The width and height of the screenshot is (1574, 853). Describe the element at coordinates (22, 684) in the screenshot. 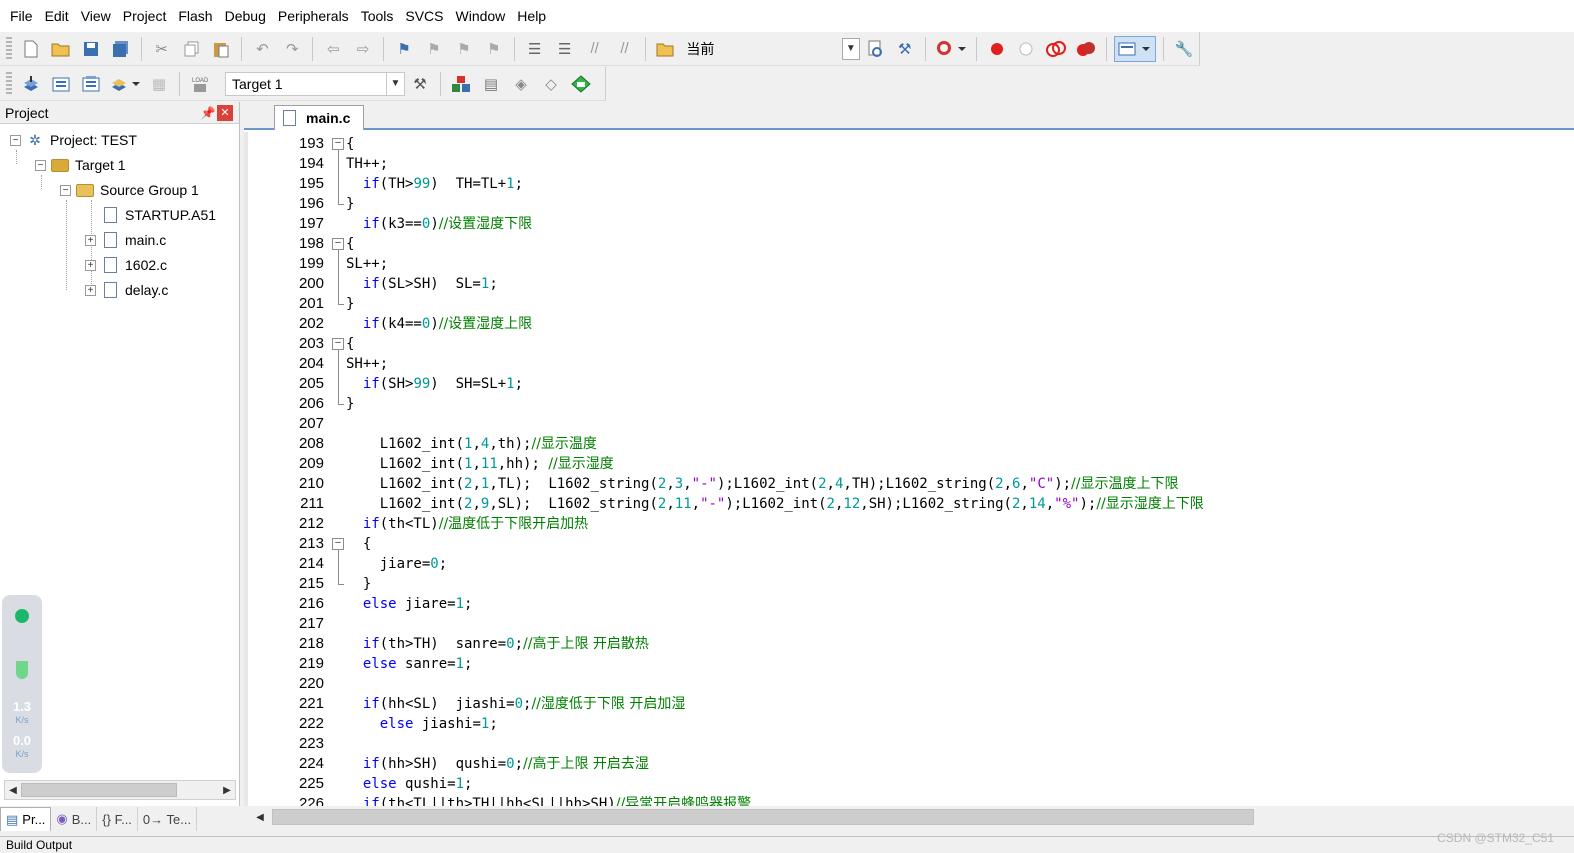

I see `network-speed-widget: 1.3 K/s 0.0 K/s` at that location.